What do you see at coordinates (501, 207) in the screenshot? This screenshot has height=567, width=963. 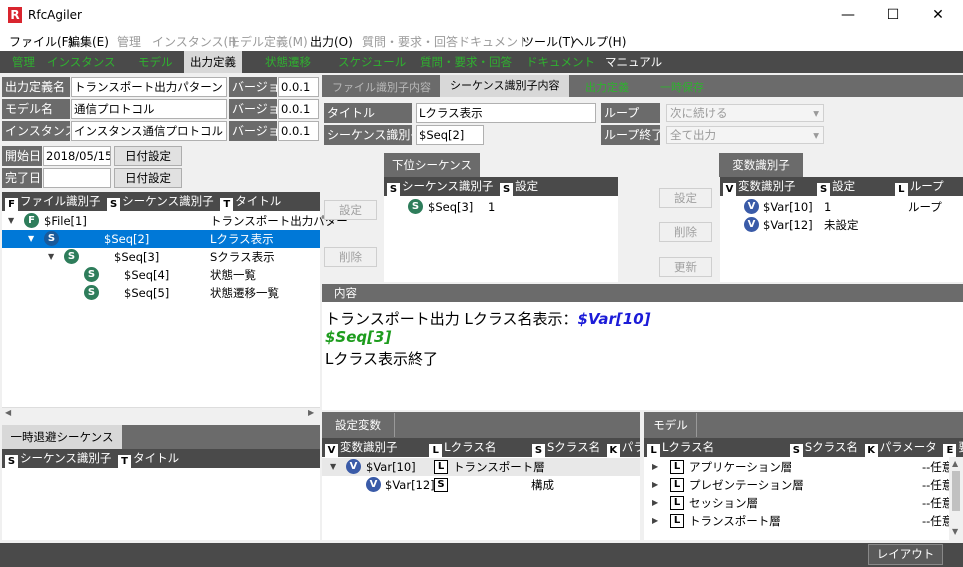 I see `list-item: S $Seq[3] 1` at bounding box center [501, 207].